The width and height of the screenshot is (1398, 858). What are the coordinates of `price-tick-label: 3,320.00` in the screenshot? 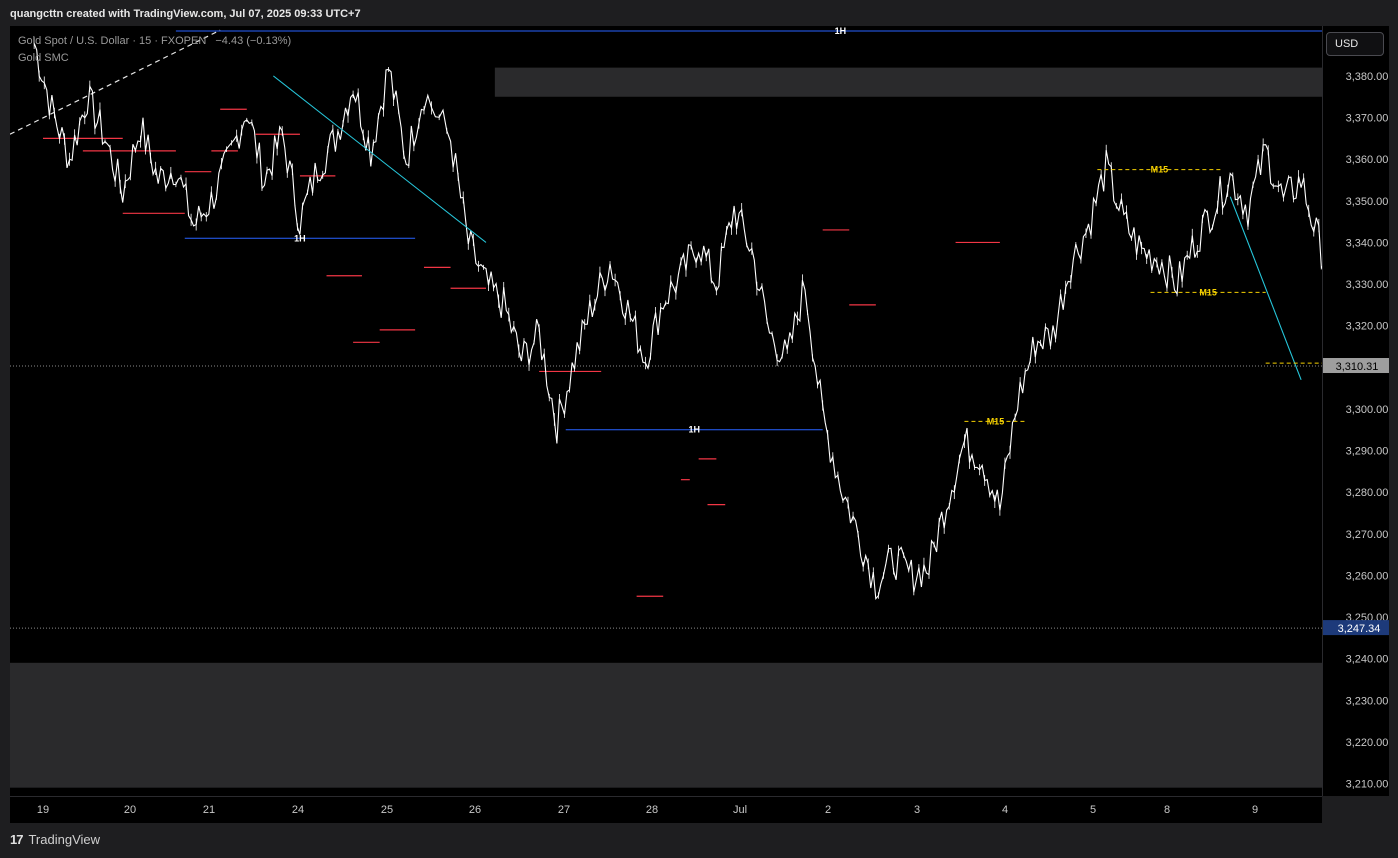 It's located at (1367, 327).